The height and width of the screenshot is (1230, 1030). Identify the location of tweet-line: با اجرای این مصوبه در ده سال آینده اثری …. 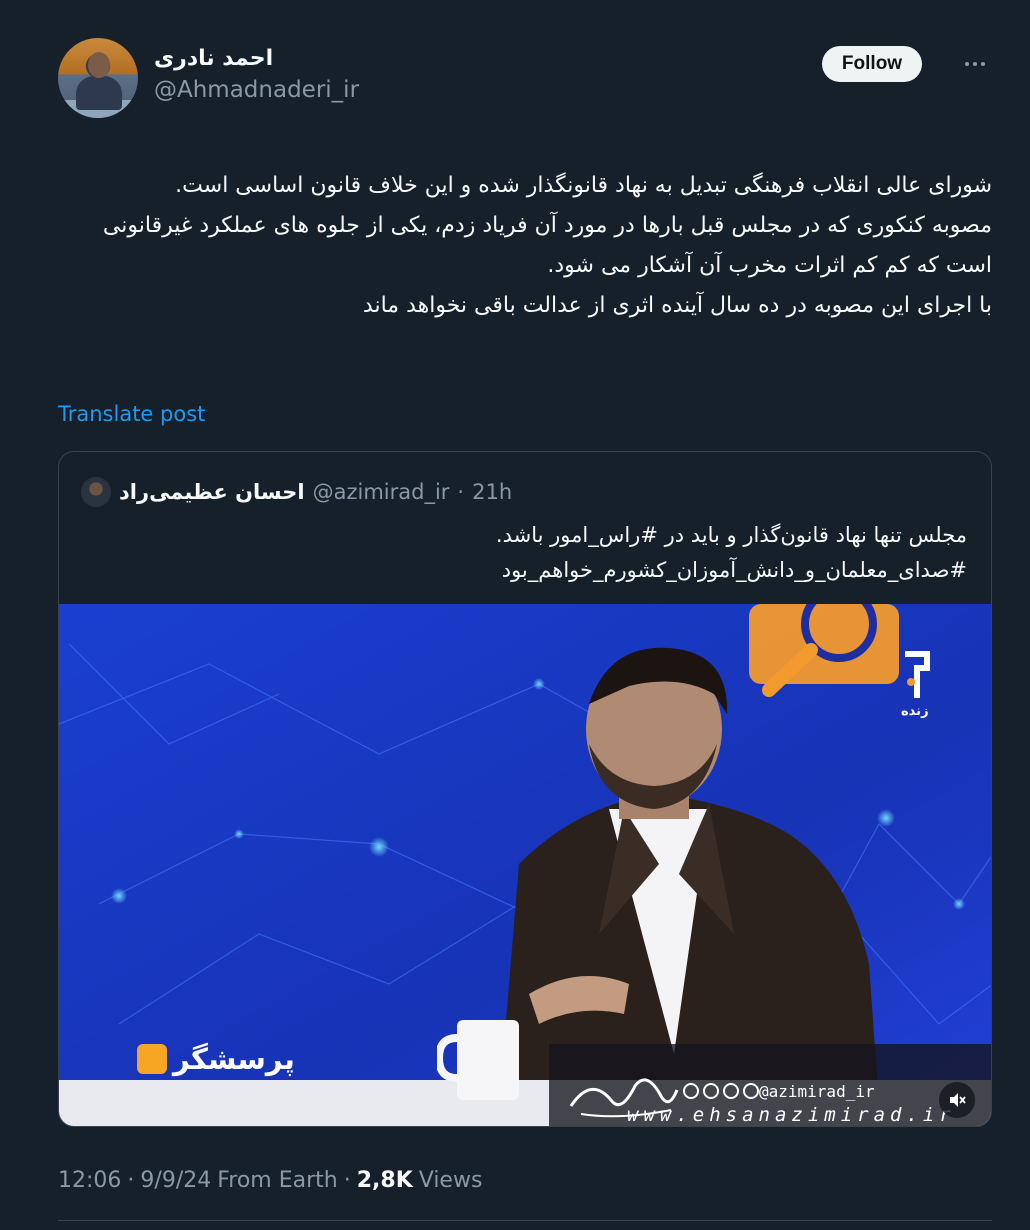
(677, 305).